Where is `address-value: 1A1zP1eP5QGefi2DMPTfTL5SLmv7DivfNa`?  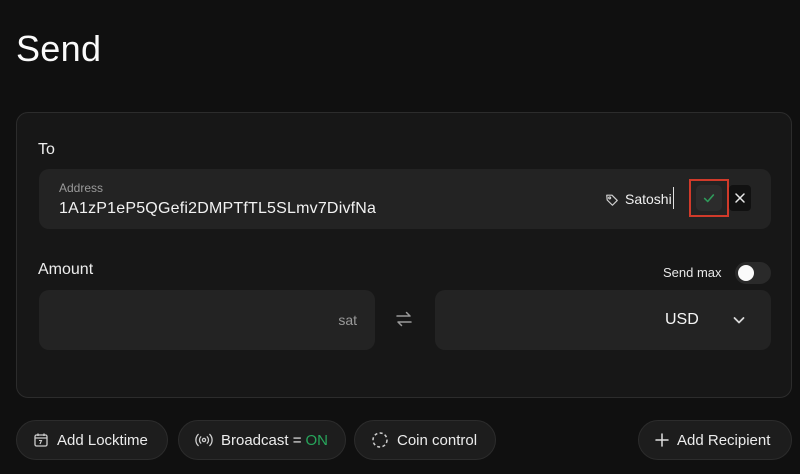 address-value: 1A1zP1eP5QGefi2DMPTfTL5SLmv7DivfNa is located at coordinates (217, 209).